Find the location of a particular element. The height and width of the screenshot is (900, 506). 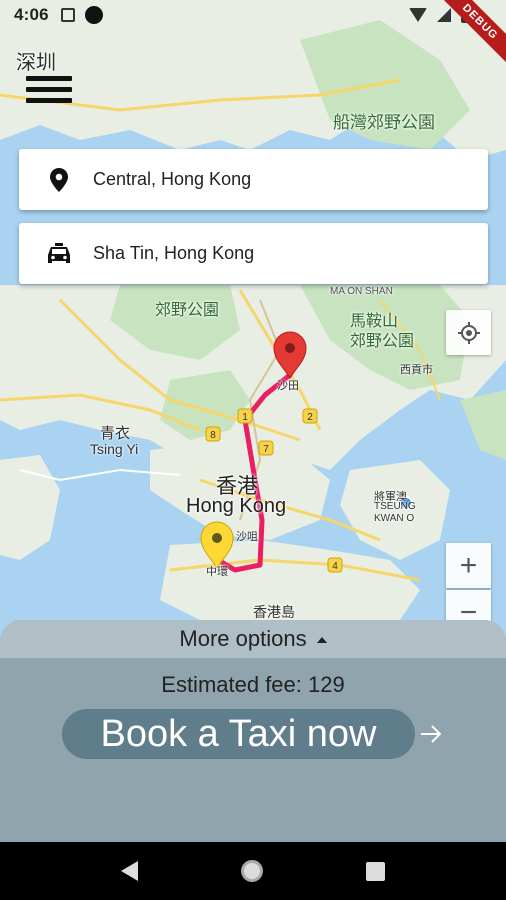

taxi-icon is located at coordinates (59, 254).